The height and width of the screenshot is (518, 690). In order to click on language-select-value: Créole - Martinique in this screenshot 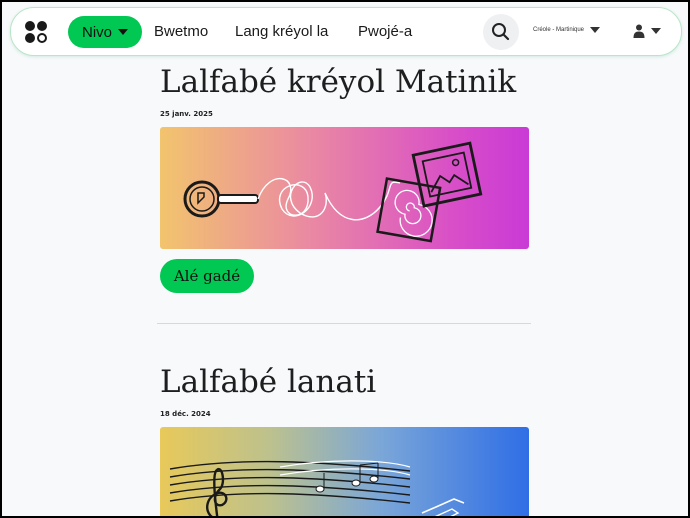, I will do `click(559, 30)`.